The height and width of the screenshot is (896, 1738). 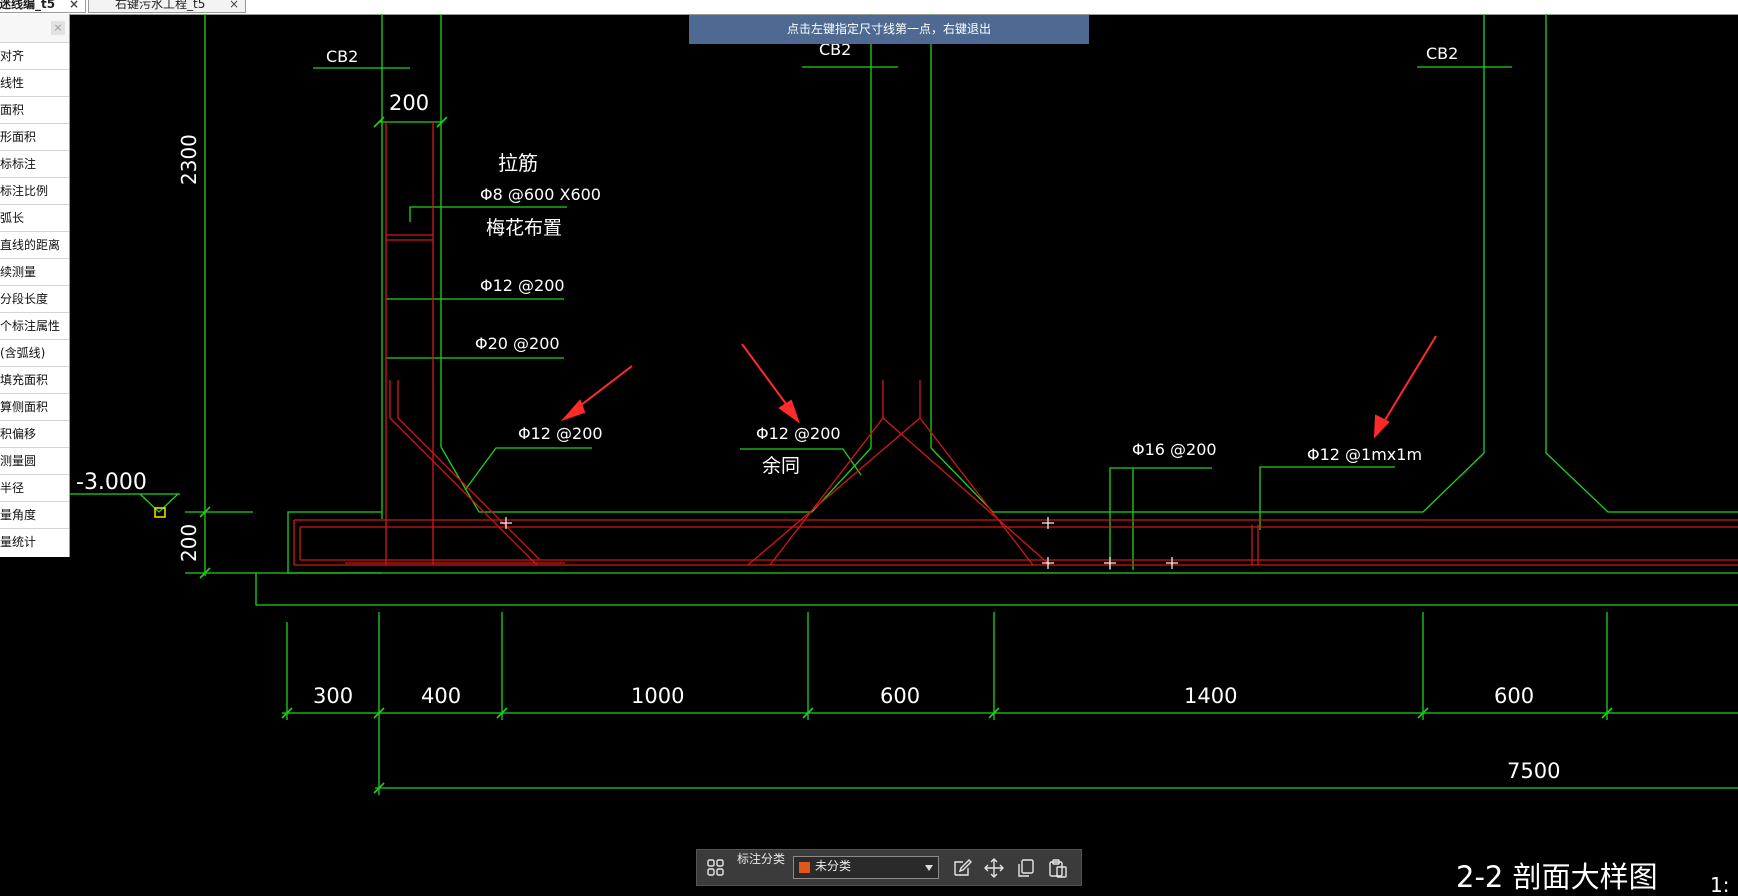 What do you see at coordinates (34, 406) in the screenshot?
I see `measure-item: 算侧面积` at bounding box center [34, 406].